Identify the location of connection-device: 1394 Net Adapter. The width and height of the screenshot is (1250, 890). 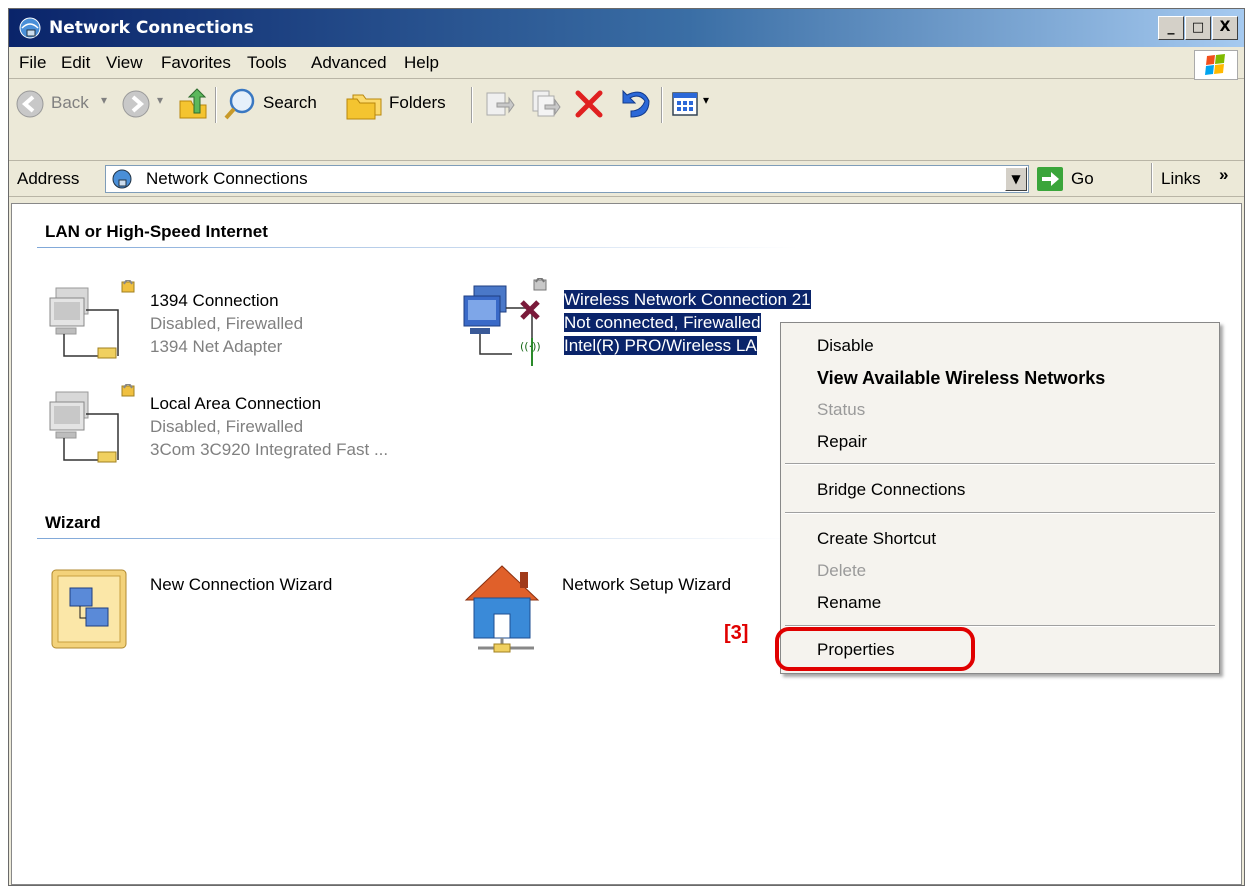
(216, 346).